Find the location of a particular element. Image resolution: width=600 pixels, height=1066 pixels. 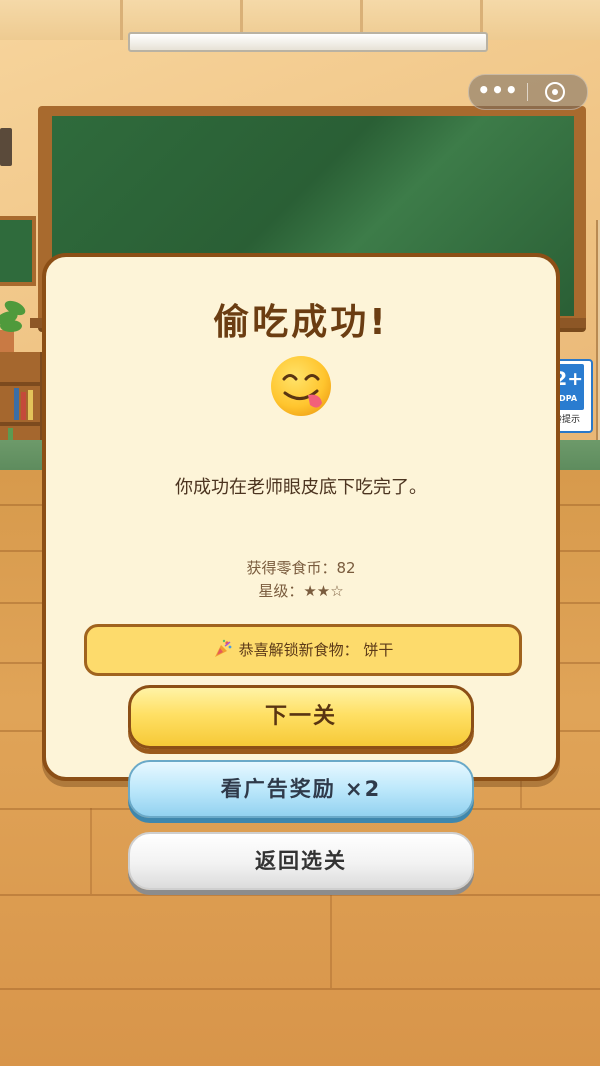

next-level-button: 下一关 is located at coordinates (301, 717).